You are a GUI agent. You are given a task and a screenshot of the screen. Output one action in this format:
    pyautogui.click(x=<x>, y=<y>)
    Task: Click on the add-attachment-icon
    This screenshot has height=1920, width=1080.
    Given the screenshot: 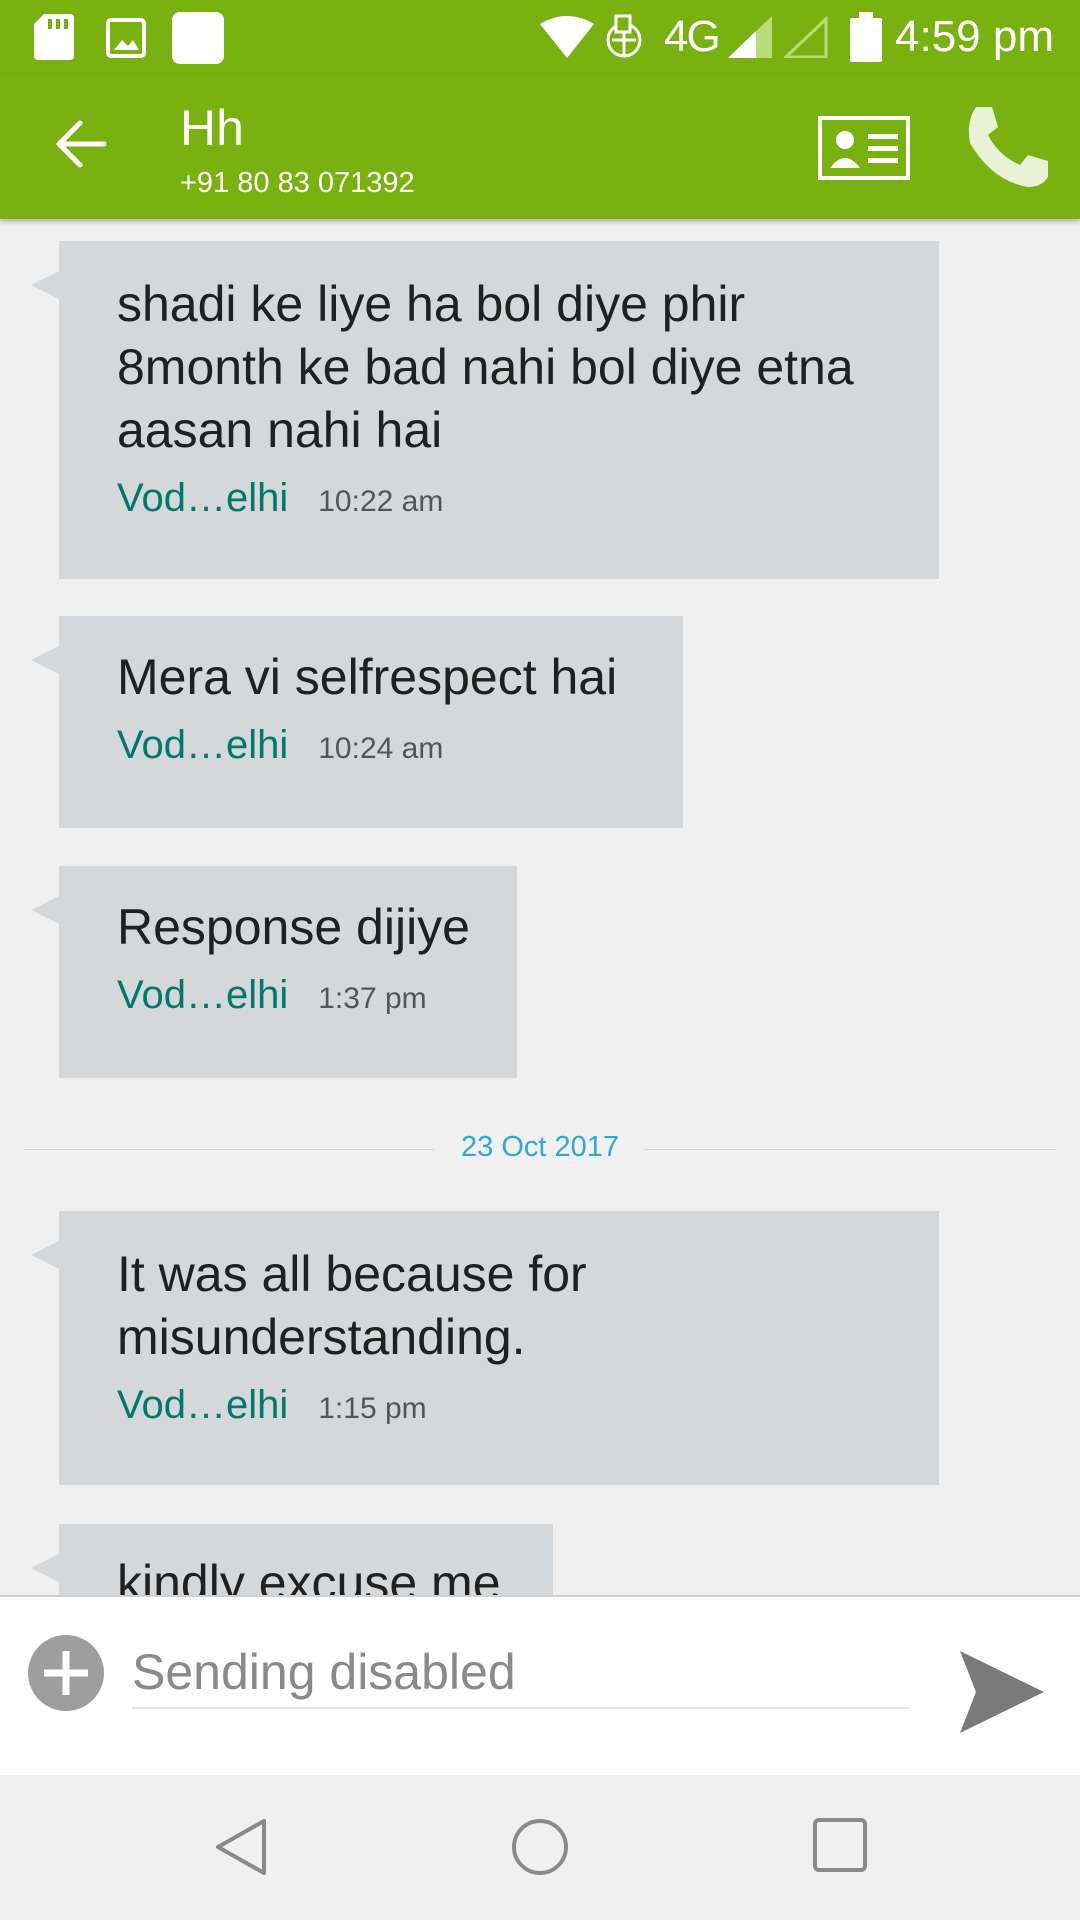 What is the action you would take?
    pyautogui.click(x=66, y=1675)
    